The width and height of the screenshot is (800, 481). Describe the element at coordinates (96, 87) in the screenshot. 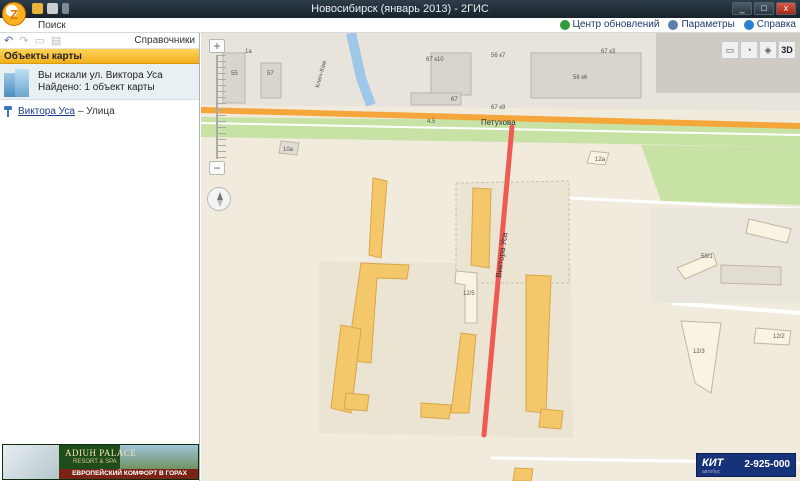

I see `search-count-text: Найдено: 1 объект карты` at that location.